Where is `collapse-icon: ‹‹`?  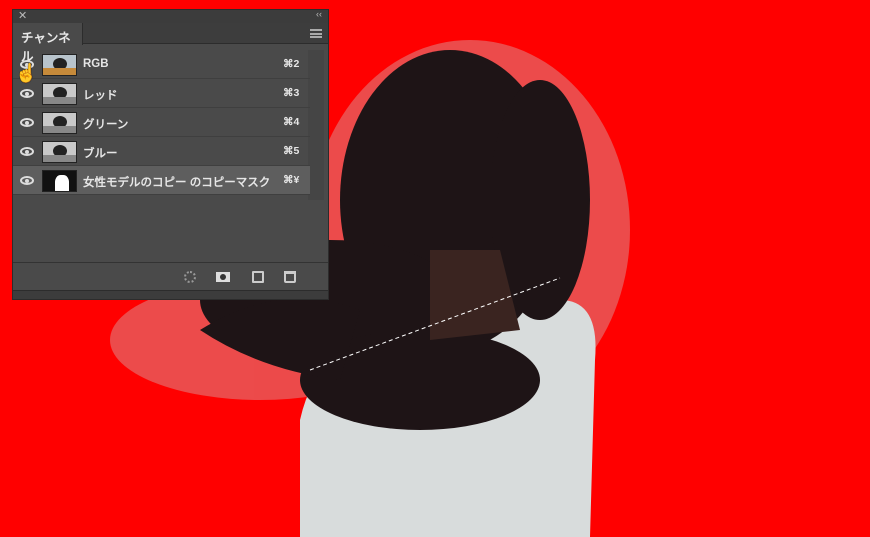
collapse-icon: ‹‹ is located at coordinates (319, 14).